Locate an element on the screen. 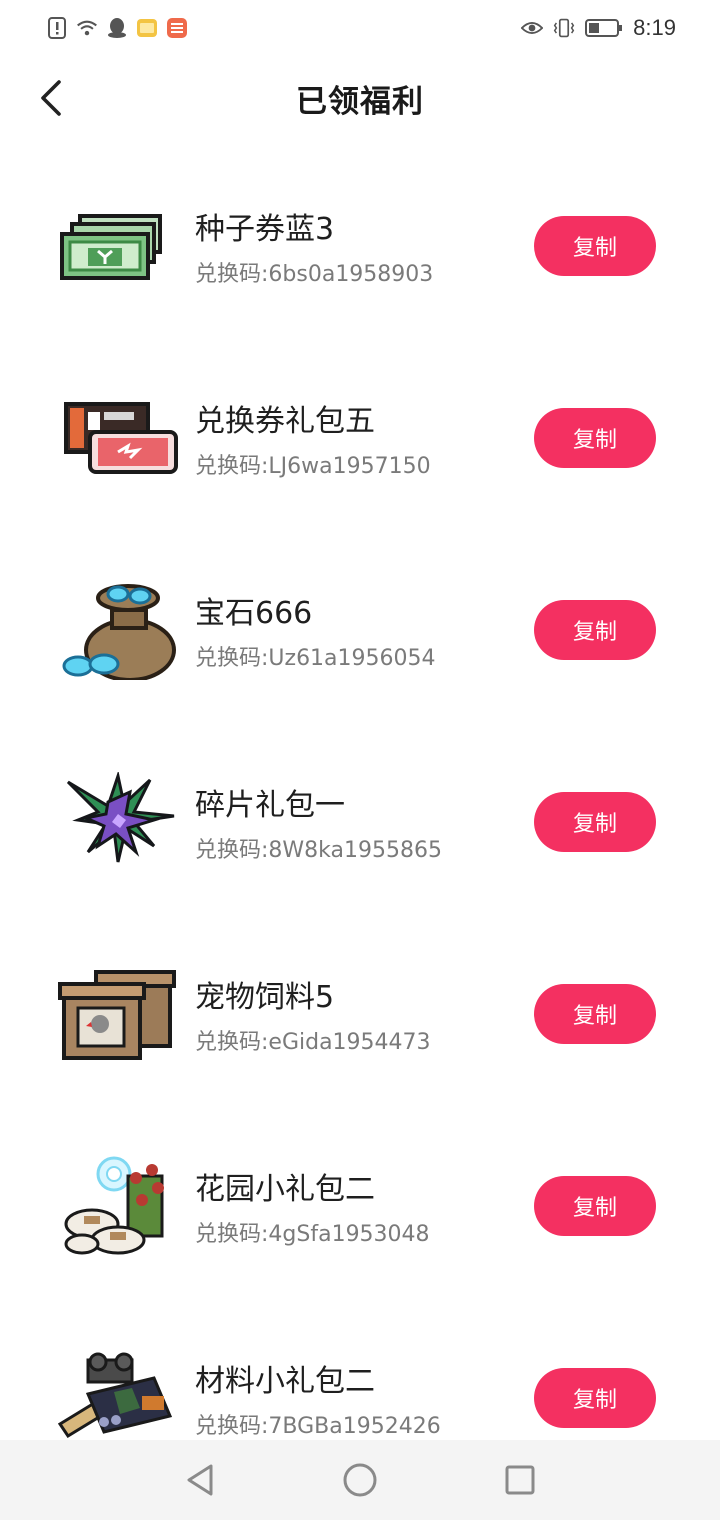  system-nav-bar is located at coordinates (360, 1480).